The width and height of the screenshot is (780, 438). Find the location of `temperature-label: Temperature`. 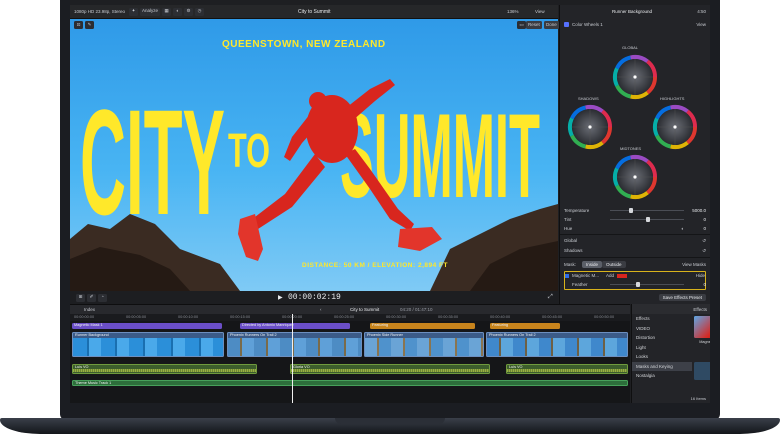

temperature-label: Temperature is located at coordinates (577, 210).